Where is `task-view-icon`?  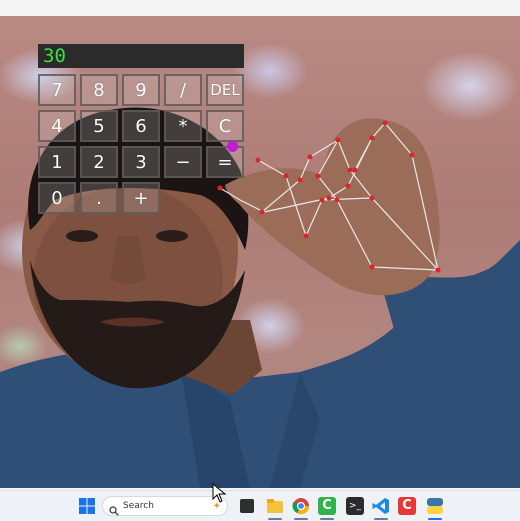
task-view-icon is located at coordinates (247, 506).